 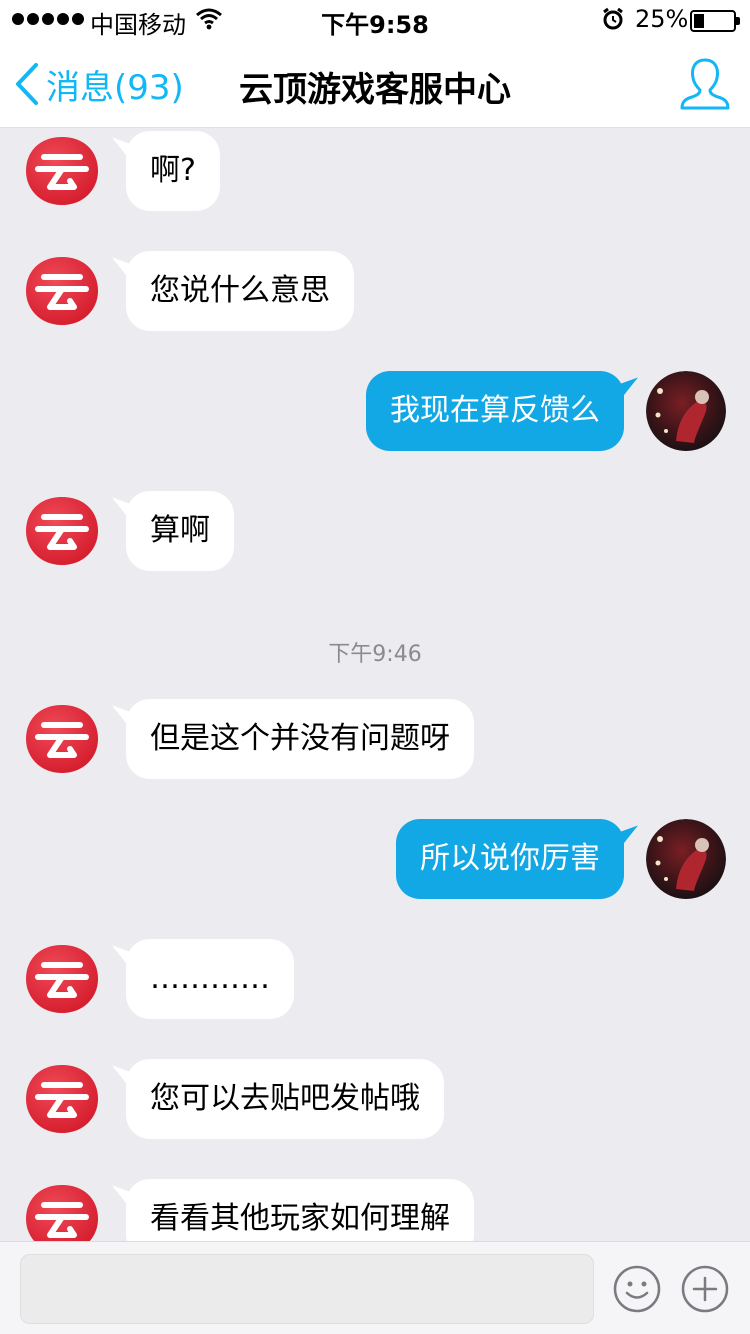 I want to click on message-row: 我现在算反馈么, so click(x=375, y=411).